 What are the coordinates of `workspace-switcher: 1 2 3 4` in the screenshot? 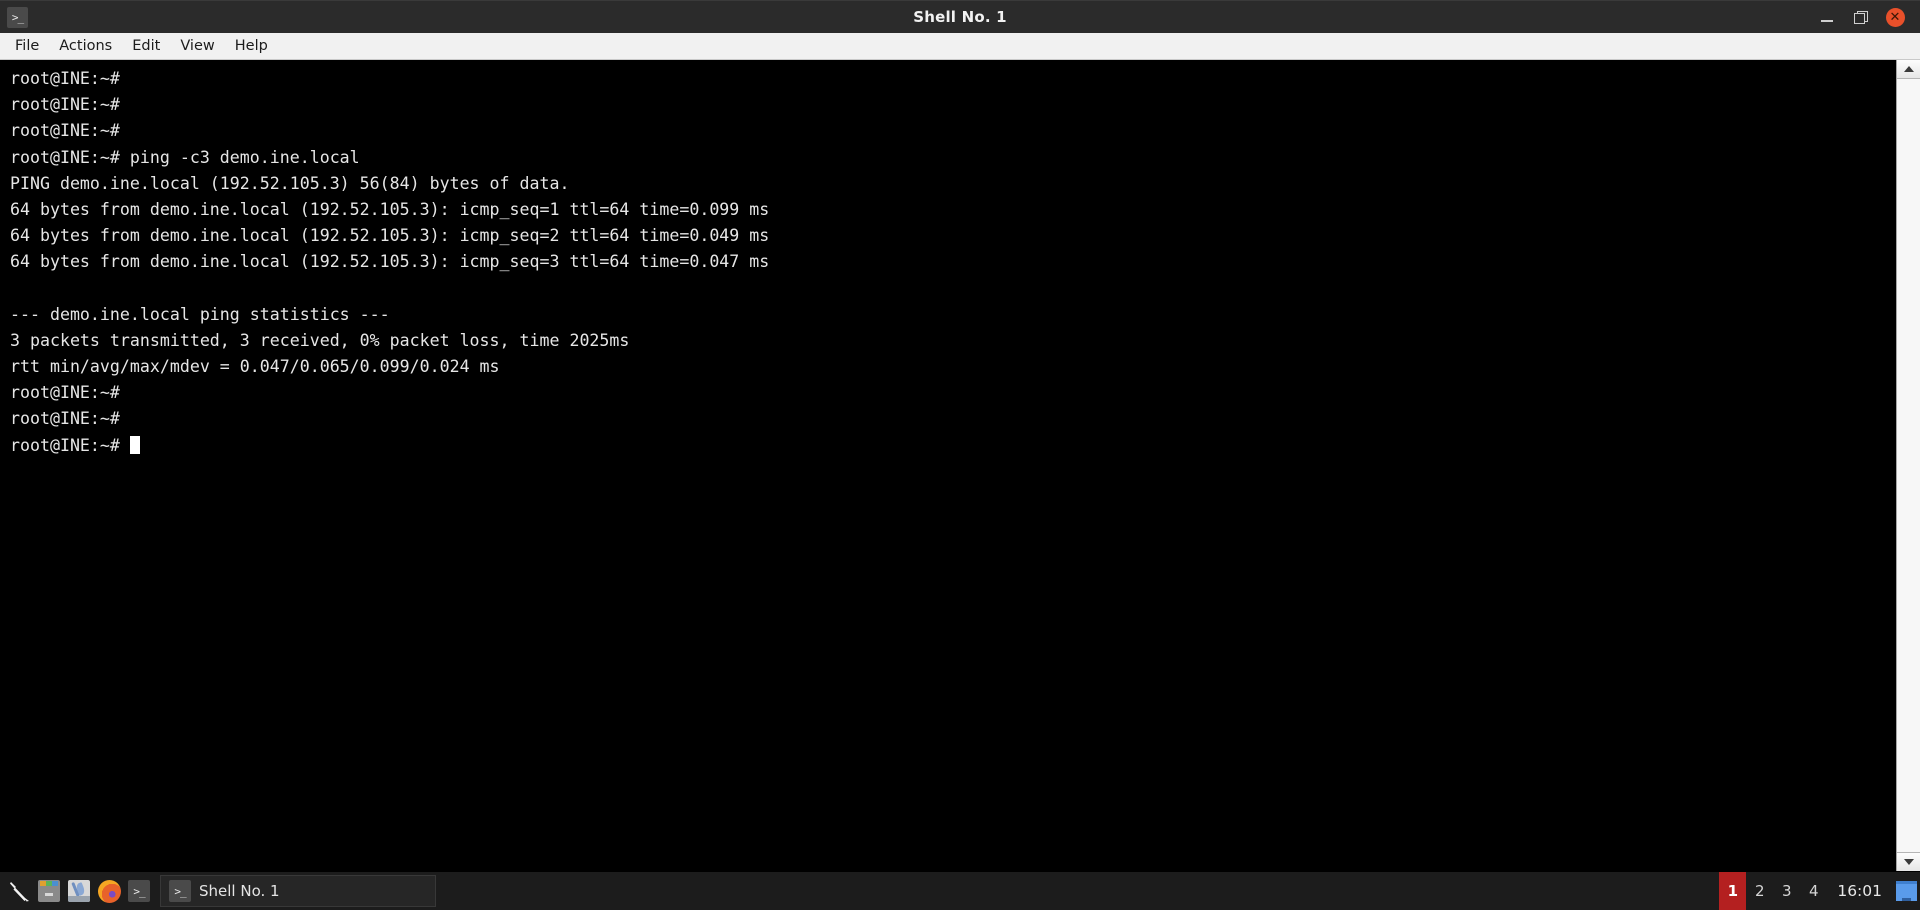 It's located at (1773, 891).